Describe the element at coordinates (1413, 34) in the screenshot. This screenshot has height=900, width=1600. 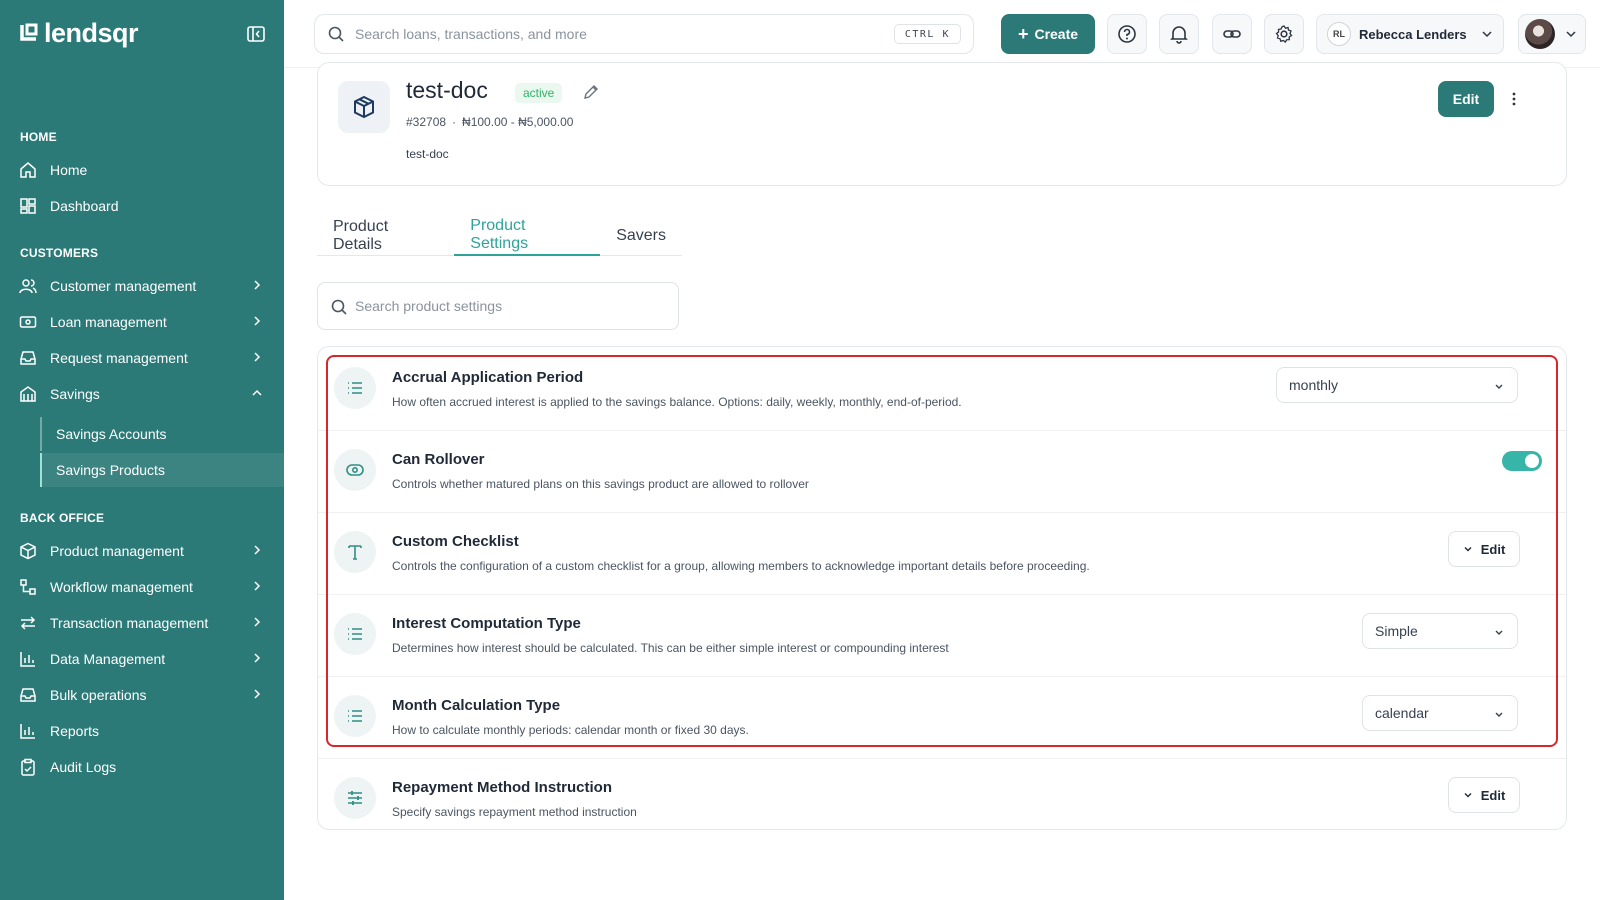
I see `org-name: Rebecca Lenders` at that location.